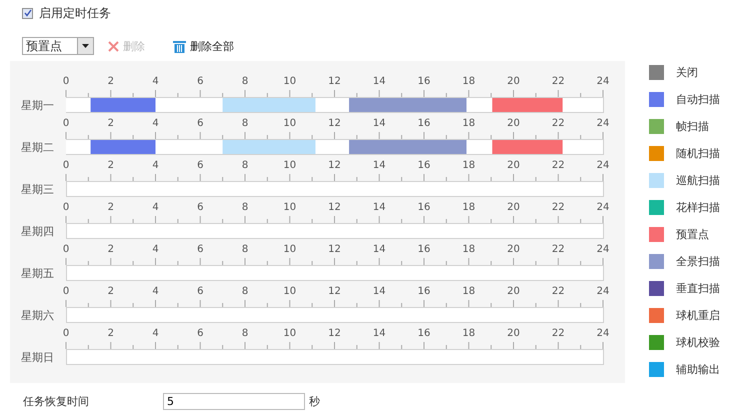  What do you see at coordinates (37, 189) in the screenshot?
I see `day-label: 星期三` at bounding box center [37, 189].